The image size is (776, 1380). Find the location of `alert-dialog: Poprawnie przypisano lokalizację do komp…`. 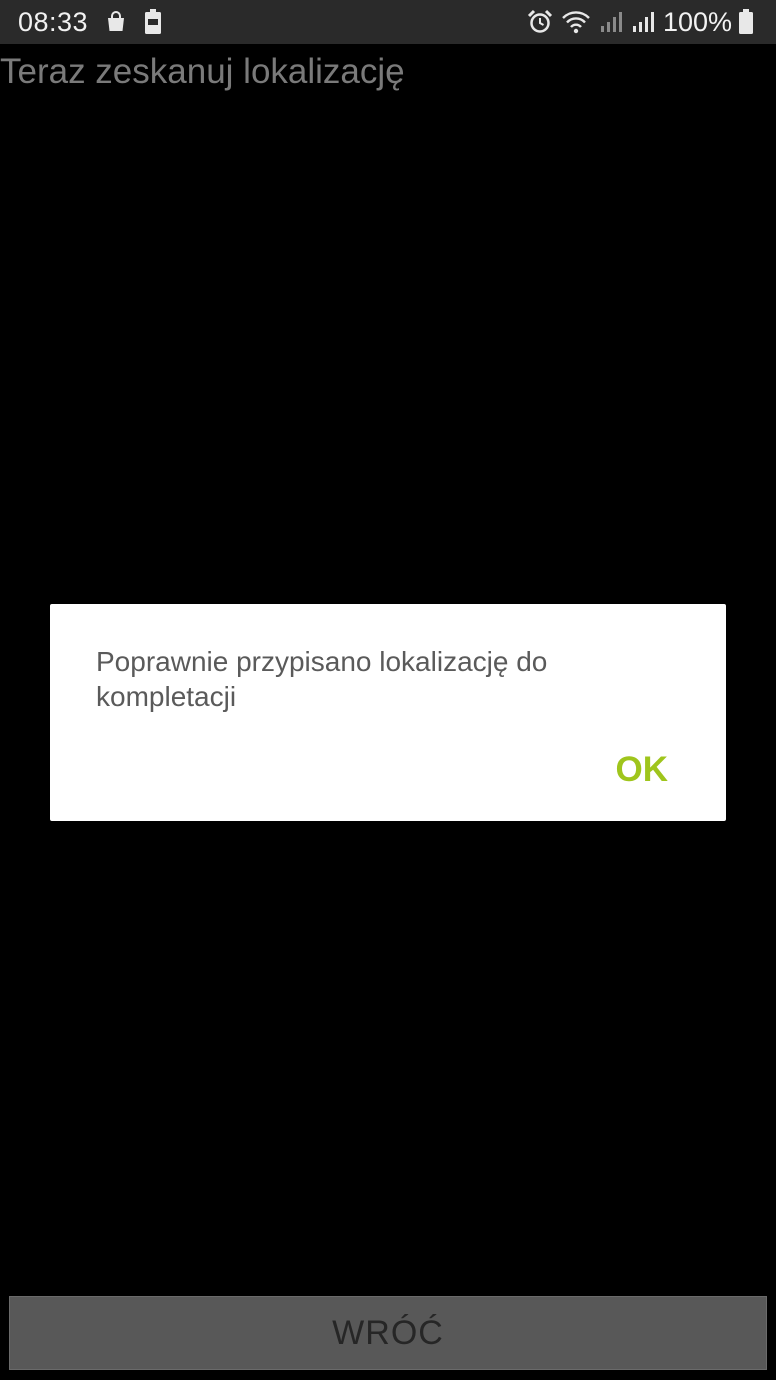

alert-dialog: Poprawnie przypisano lokalizację do komp… is located at coordinates (388, 712).